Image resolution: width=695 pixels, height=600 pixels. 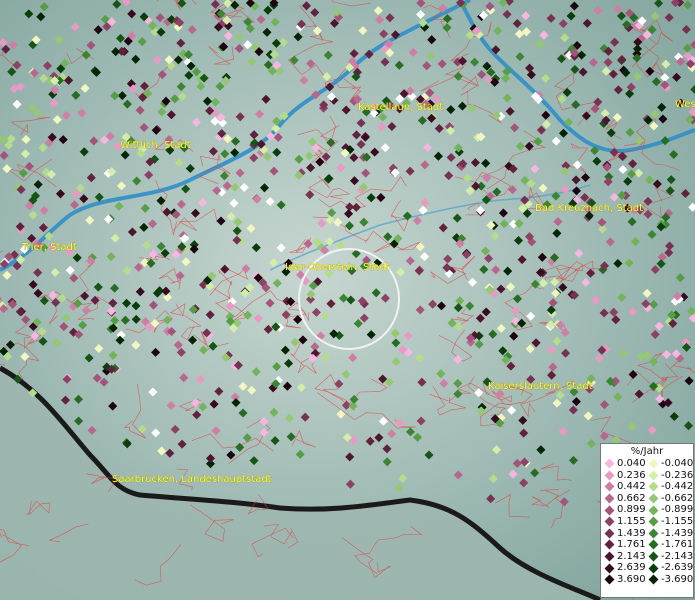 What do you see at coordinates (631, 463) in the screenshot?
I see `legend-positive-label: 0.040` at bounding box center [631, 463].